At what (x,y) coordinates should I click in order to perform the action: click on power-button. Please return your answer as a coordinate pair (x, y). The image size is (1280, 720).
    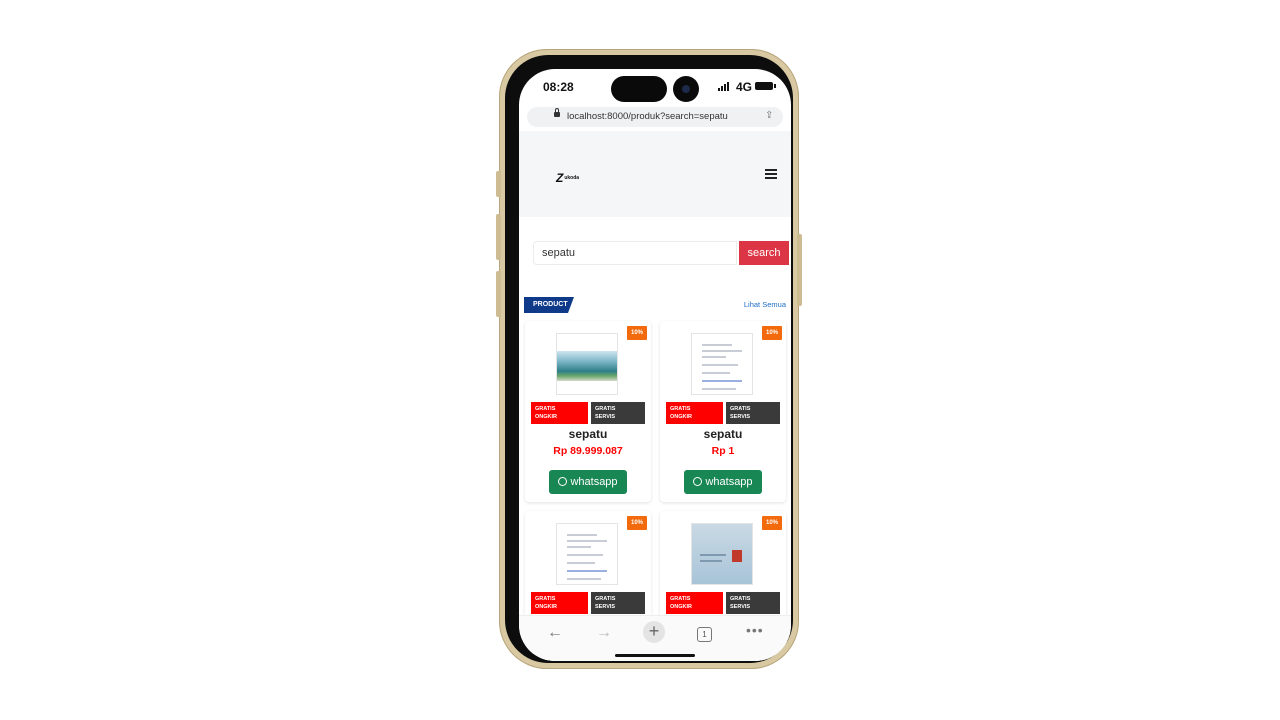
    Looking at the image, I should click on (799, 270).